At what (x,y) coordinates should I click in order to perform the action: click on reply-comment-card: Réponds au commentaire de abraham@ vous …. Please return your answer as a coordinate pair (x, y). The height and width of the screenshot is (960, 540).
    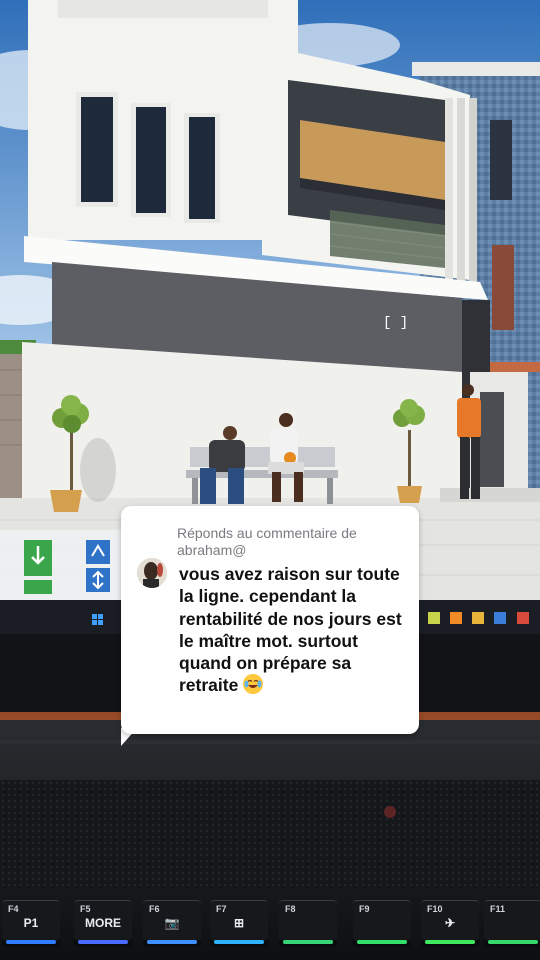
    Looking at the image, I should click on (270, 620).